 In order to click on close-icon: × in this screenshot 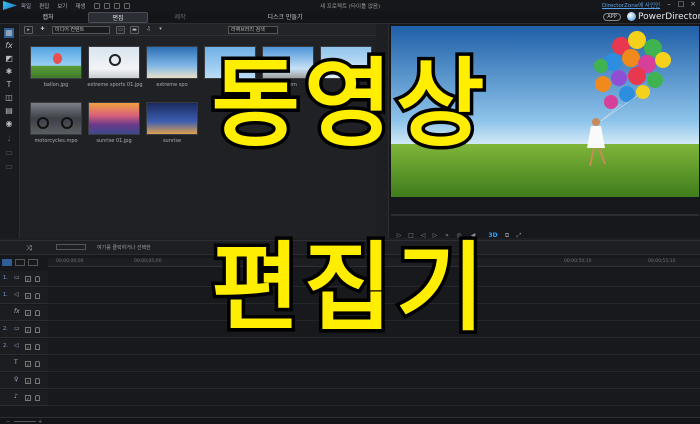, I will do `click(693, 5)`.